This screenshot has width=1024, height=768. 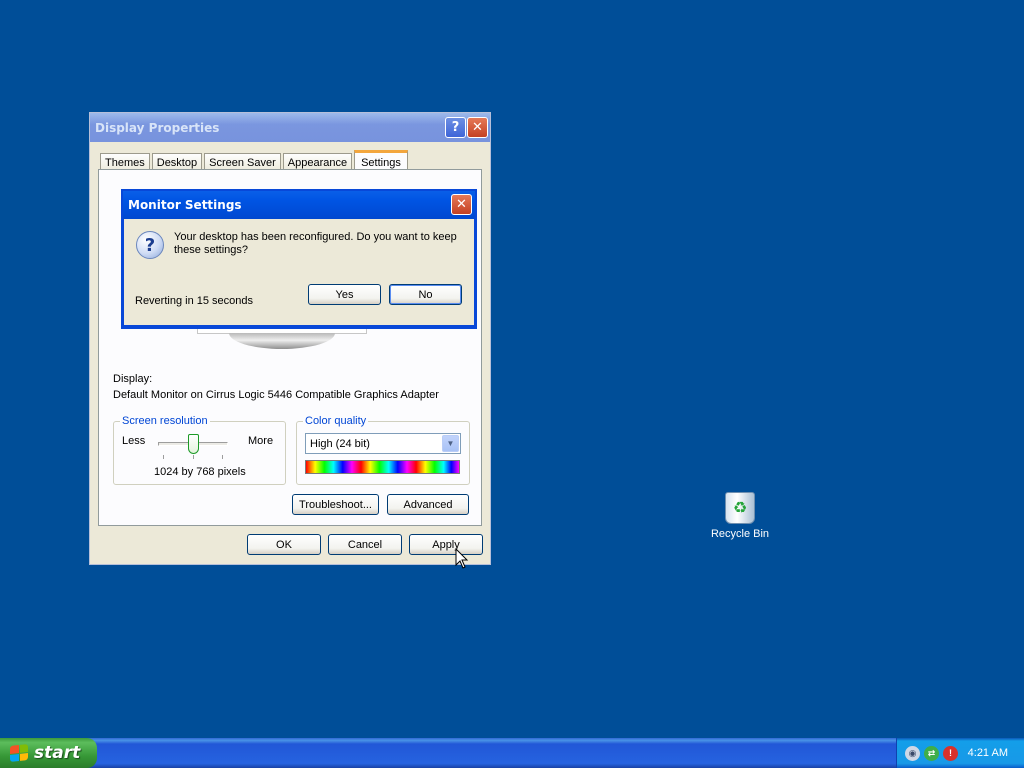 What do you see at coordinates (931, 753) in the screenshot?
I see `network-icon: ⇄` at bounding box center [931, 753].